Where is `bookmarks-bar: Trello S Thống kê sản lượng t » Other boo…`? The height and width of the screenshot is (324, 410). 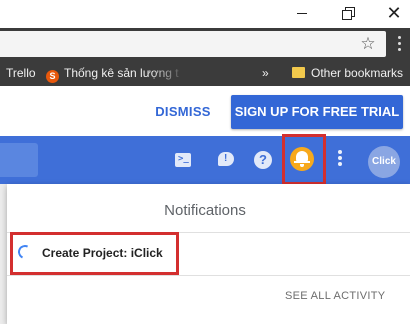 bookmarks-bar: Trello S Thống kê sản lượng t » Other boo… is located at coordinates (205, 73).